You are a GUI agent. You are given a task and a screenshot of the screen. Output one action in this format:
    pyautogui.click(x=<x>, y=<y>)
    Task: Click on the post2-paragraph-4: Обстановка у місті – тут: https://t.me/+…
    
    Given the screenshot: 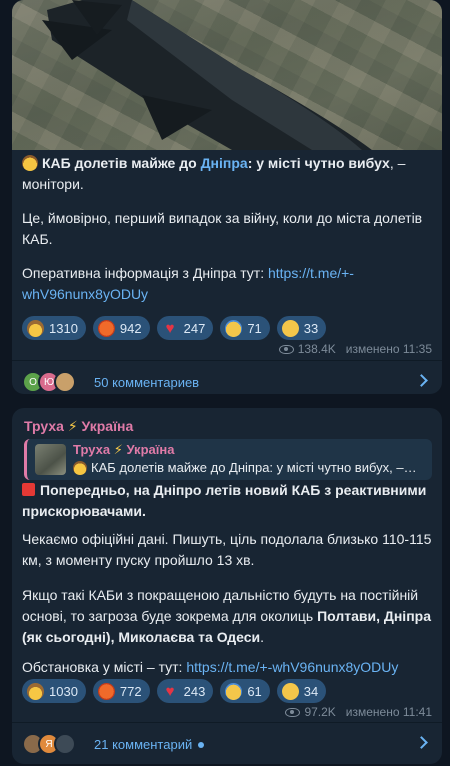 What is the action you would take?
    pyautogui.click(x=210, y=667)
    